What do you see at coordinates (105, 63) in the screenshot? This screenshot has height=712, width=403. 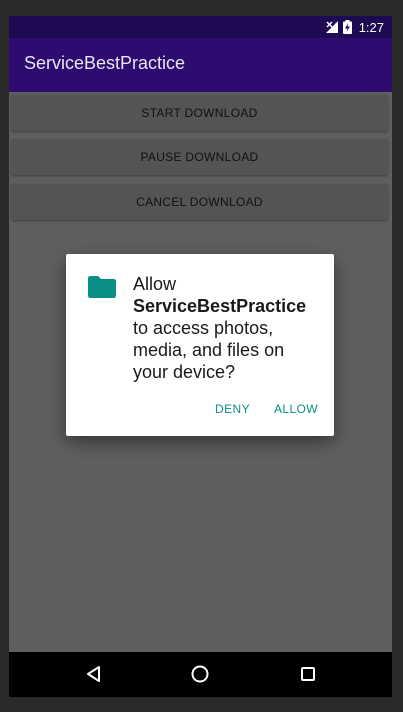 I see `app-title: ServiceBestPractice` at bounding box center [105, 63].